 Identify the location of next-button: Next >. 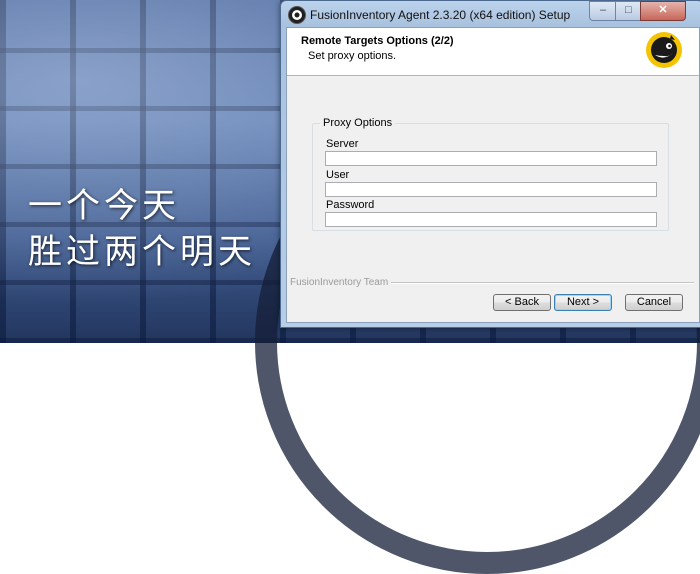
(583, 302).